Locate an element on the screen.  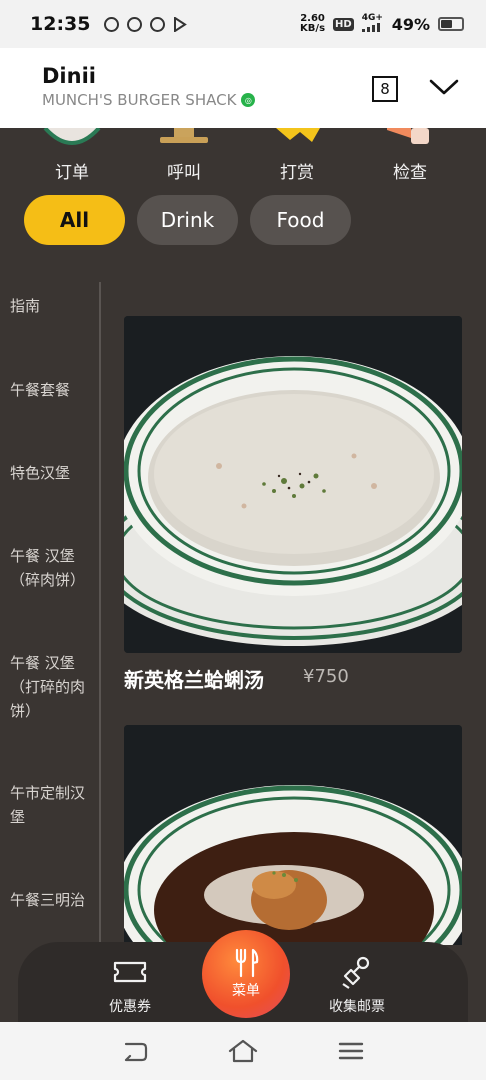
filter-all: All is located at coordinates (74, 220).